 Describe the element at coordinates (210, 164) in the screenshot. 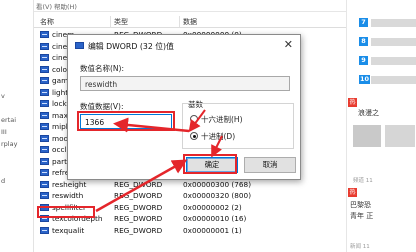

I see `highlight-ok-box` at that location.